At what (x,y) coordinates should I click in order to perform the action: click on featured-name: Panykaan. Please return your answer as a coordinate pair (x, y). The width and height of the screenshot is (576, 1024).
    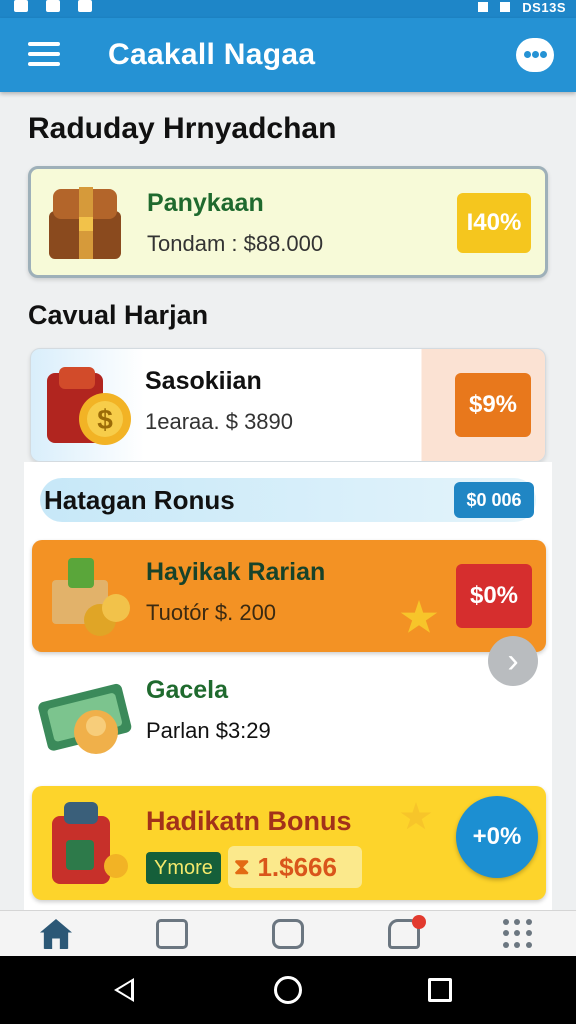
    Looking at the image, I should click on (205, 203).